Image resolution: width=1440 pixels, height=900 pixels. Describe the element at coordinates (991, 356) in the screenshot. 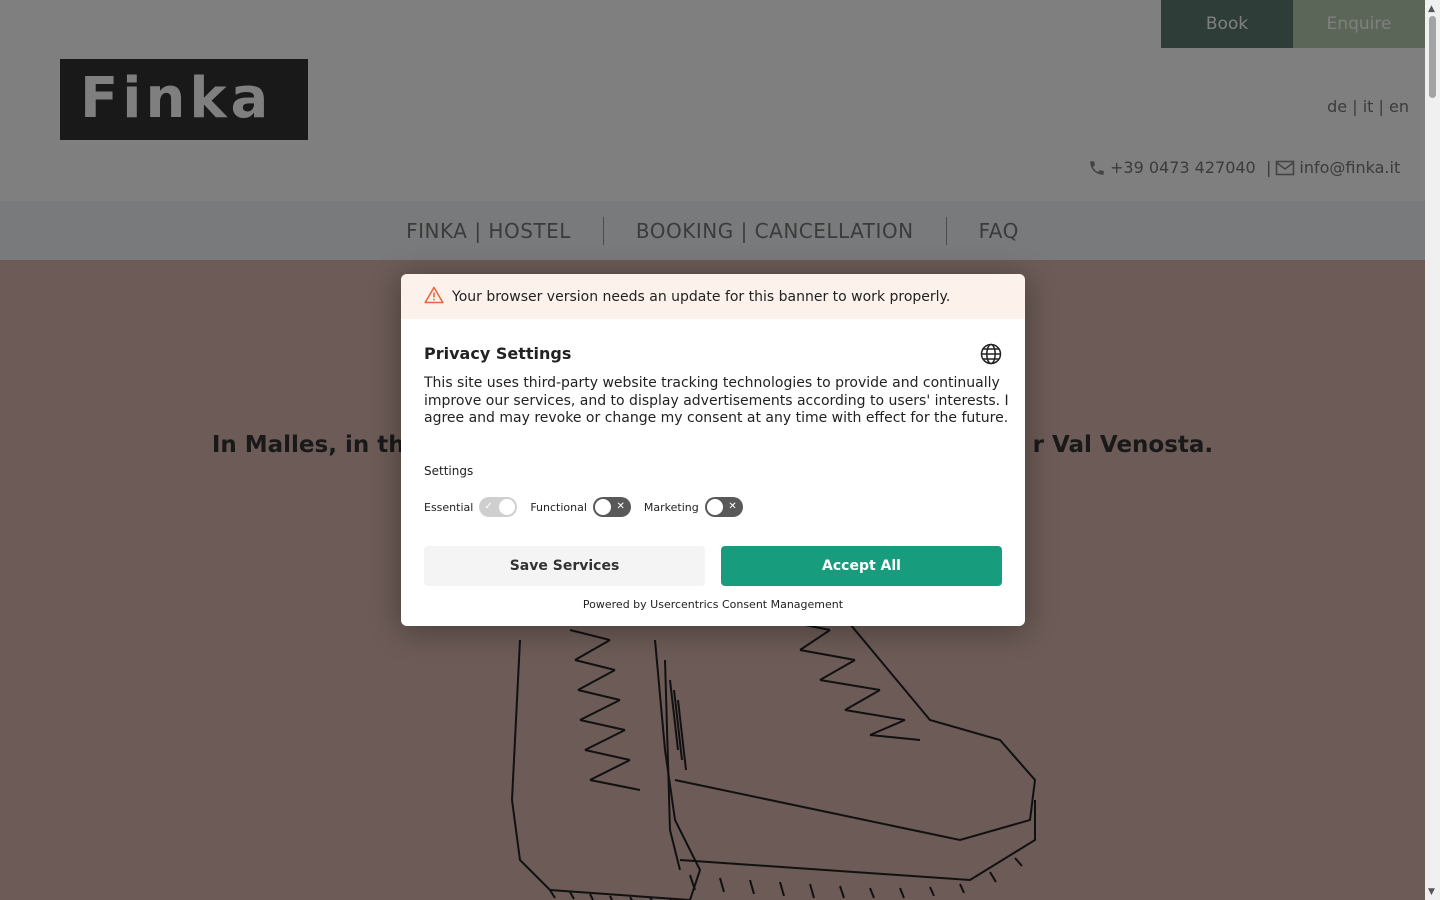

I see `globe-icon` at that location.